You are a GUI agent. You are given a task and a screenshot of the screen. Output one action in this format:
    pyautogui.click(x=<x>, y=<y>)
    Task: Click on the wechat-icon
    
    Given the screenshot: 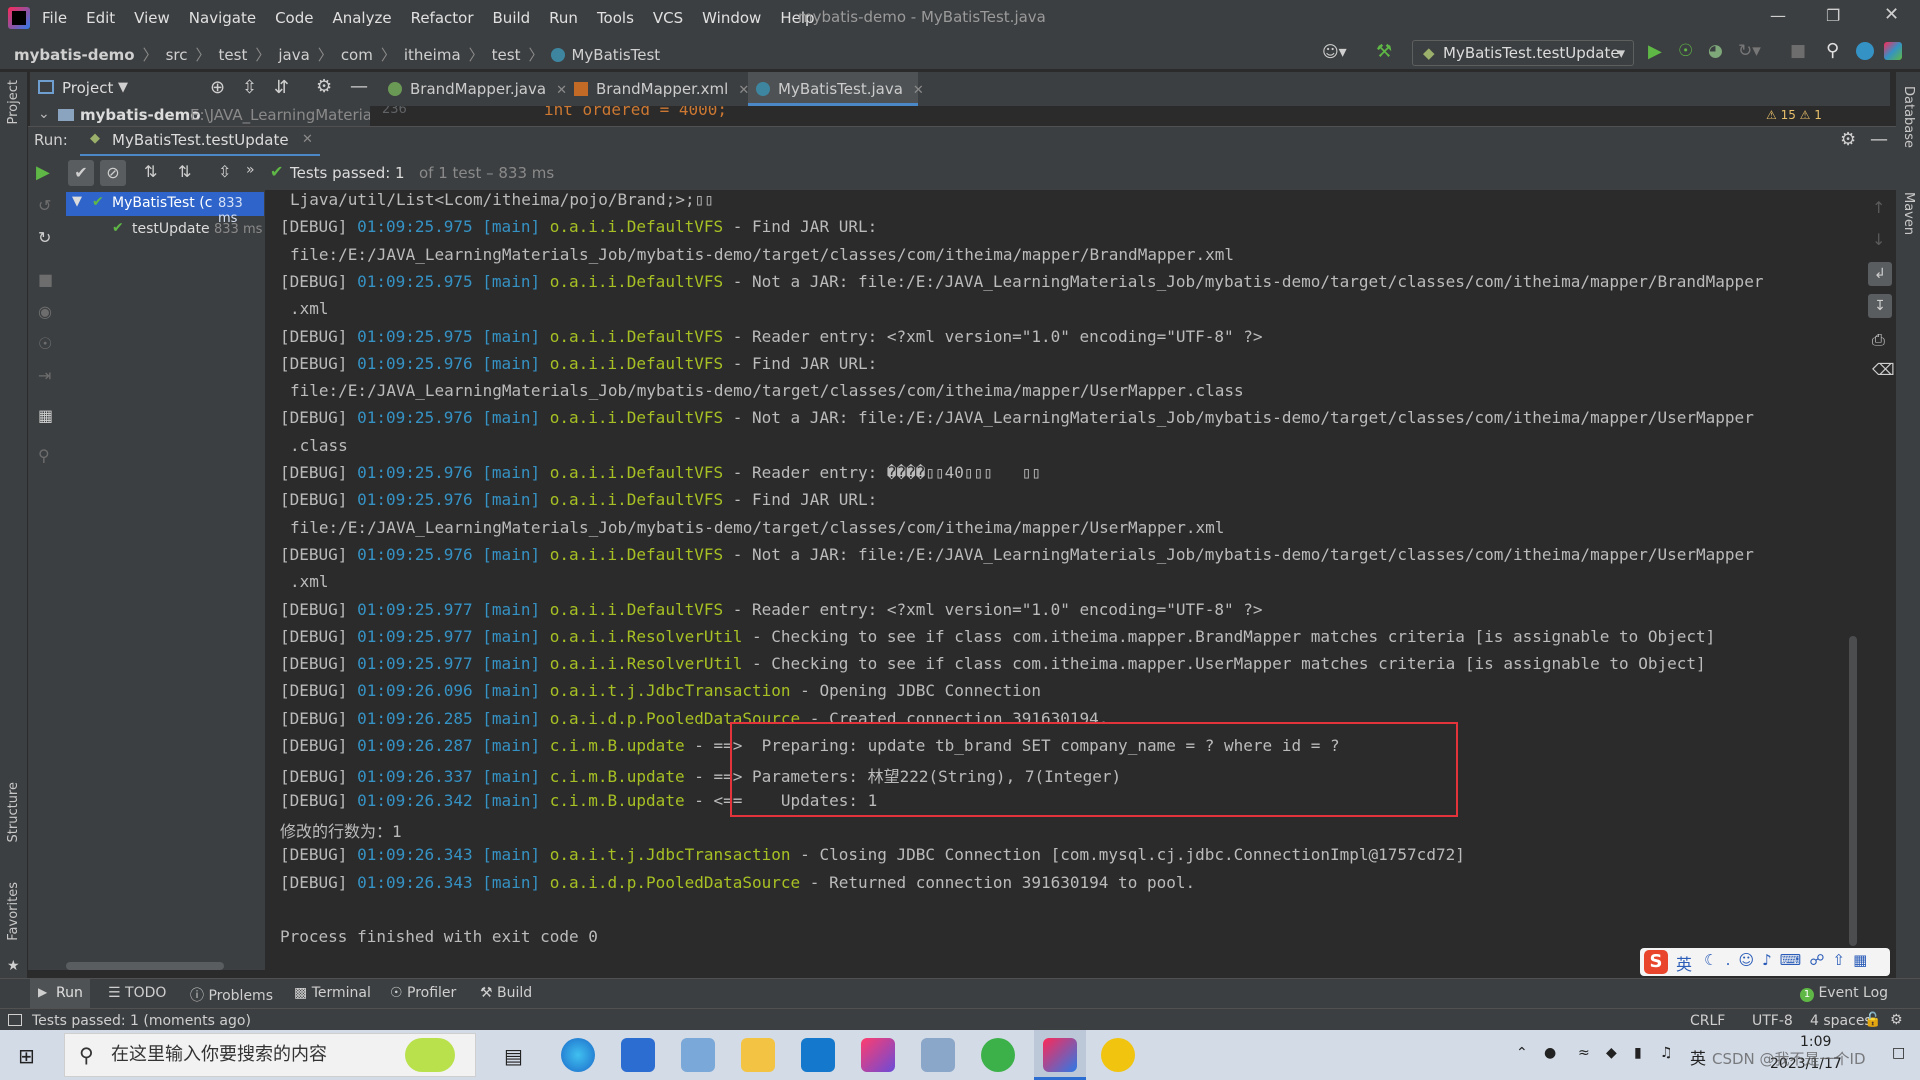 What is the action you would take?
    pyautogui.click(x=998, y=1055)
    